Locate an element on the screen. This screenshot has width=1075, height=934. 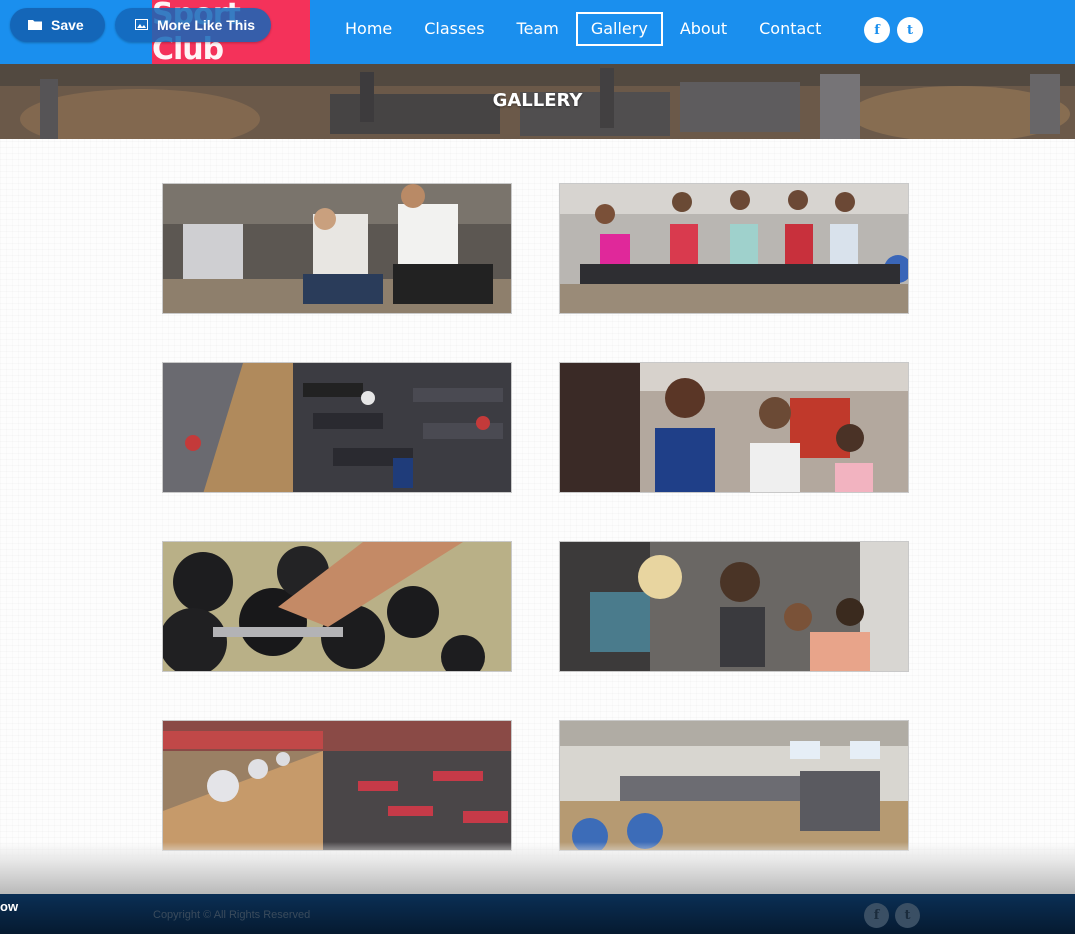
save-button-label: Save is located at coordinates (67, 25).